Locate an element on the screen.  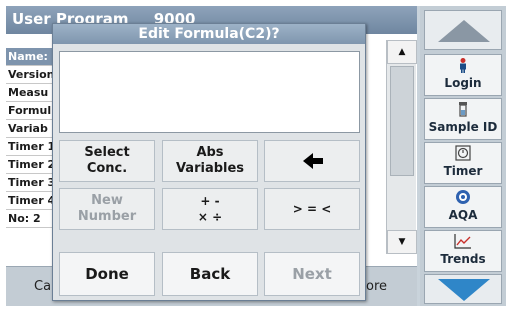
new-number-button: New Number is located at coordinates (107, 209).